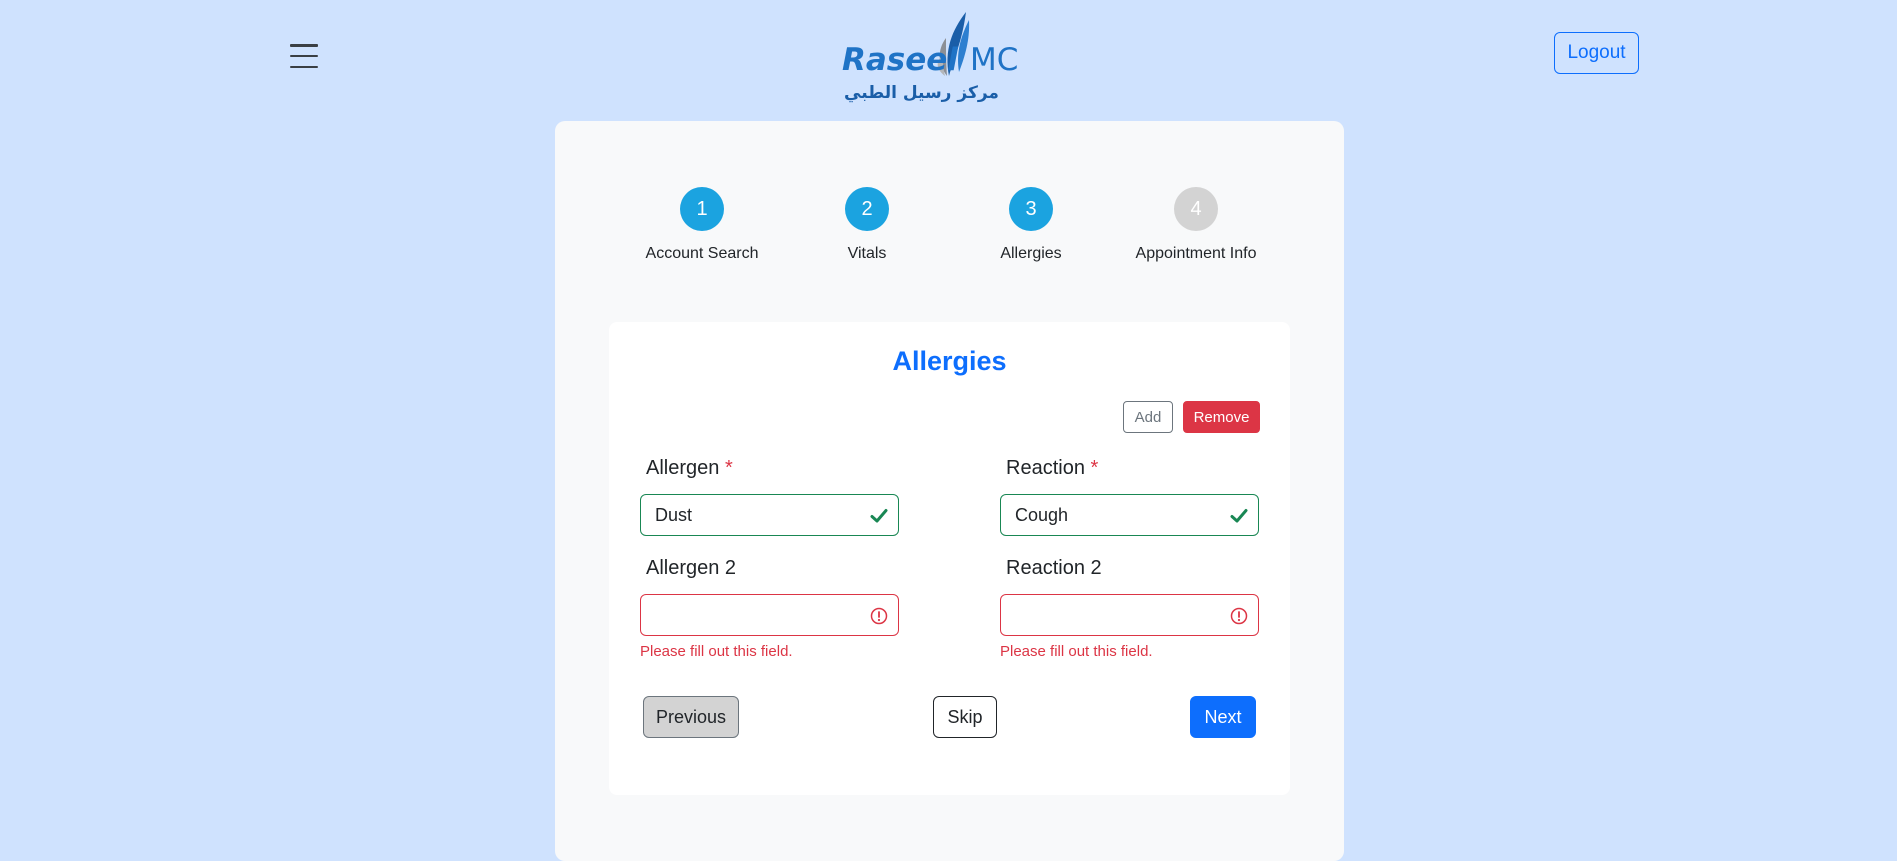 This screenshot has width=1897, height=861. What do you see at coordinates (1115, 515) in the screenshot?
I see `reaction-input` at bounding box center [1115, 515].